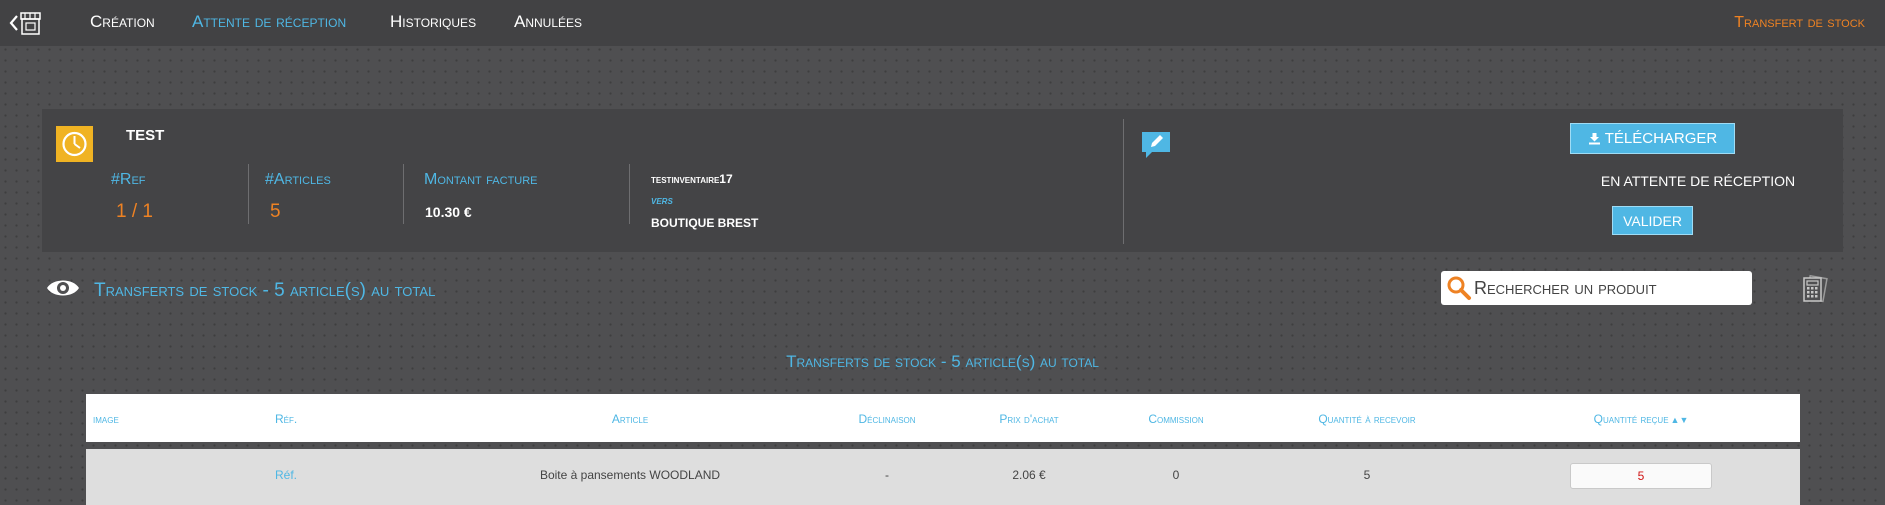 The width and height of the screenshot is (1885, 505). I want to click on chevron-left-icon, so click(25, 23).